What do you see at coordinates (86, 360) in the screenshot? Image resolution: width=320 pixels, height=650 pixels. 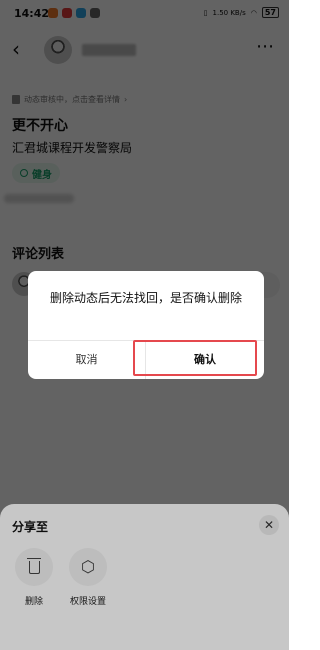 I see `cancel-button: 取消` at bounding box center [86, 360].